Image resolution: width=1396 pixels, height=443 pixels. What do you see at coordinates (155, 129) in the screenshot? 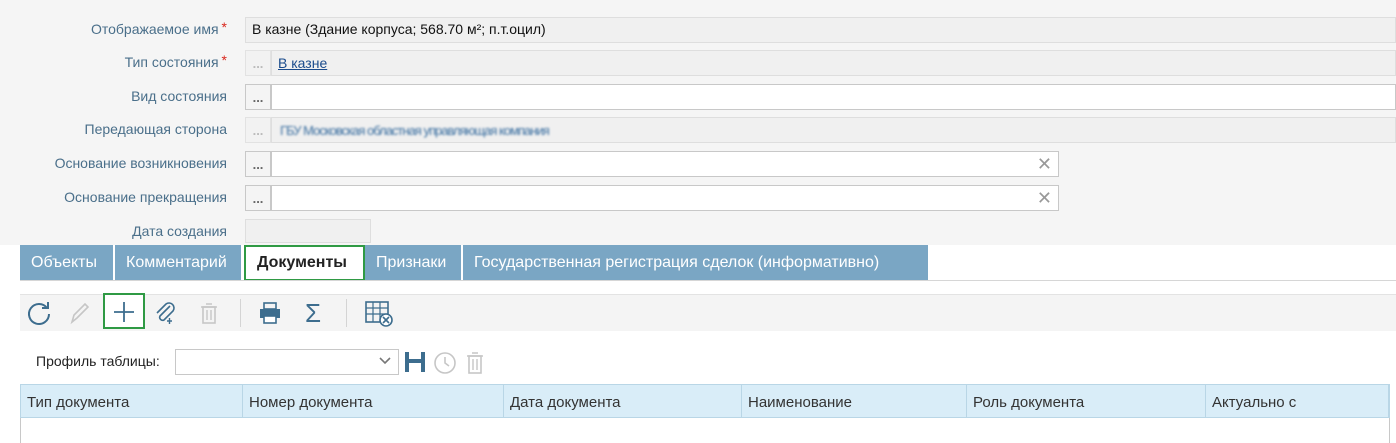
I see `transferring-party-label: Передающая сторона` at bounding box center [155, 129].